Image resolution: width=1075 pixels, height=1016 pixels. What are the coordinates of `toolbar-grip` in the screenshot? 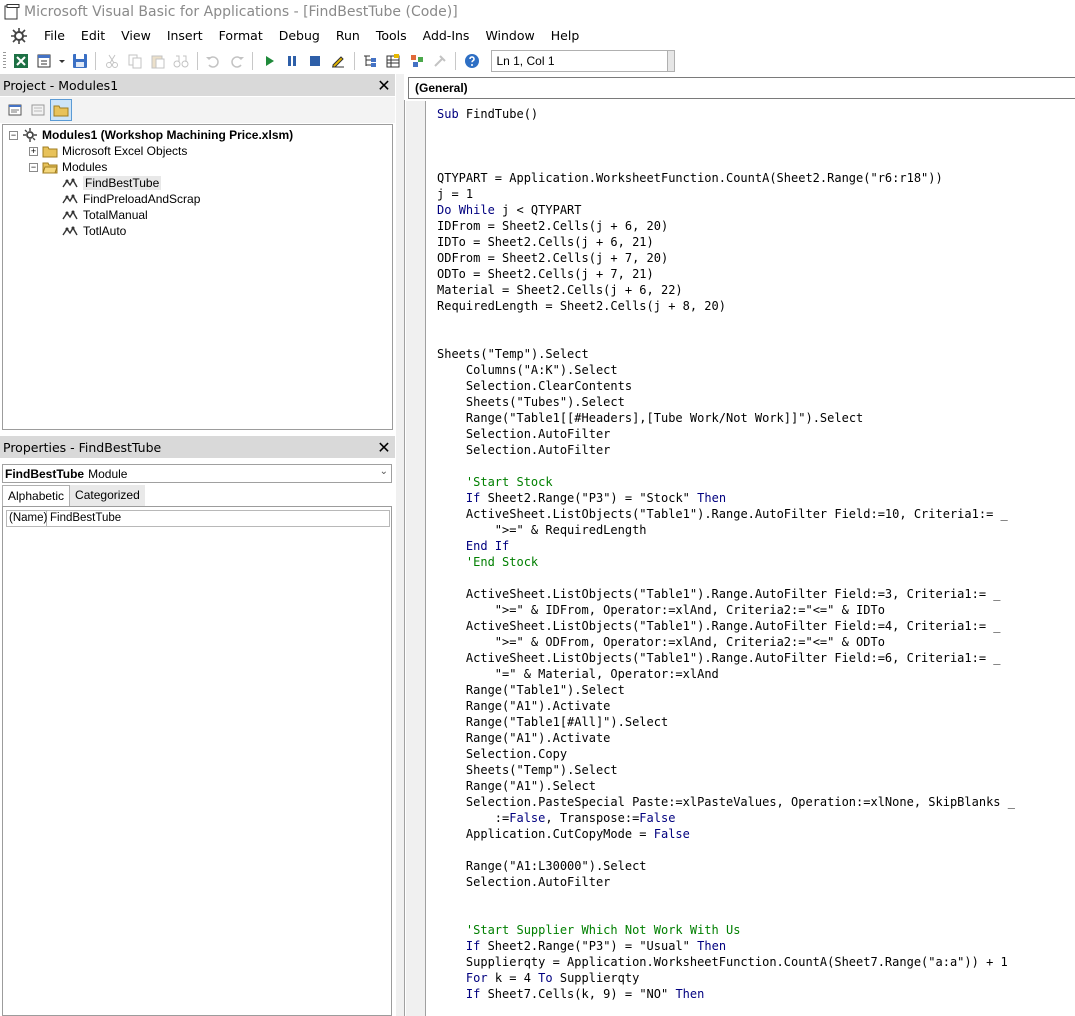 It's located at (4, 61).